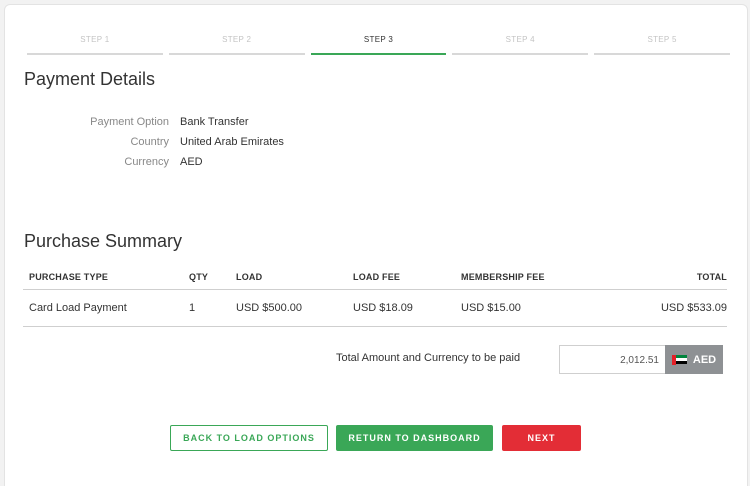  Describe the element at coordinates (704, 359) in the screenshot. I see `currency-code: AED` at that location.